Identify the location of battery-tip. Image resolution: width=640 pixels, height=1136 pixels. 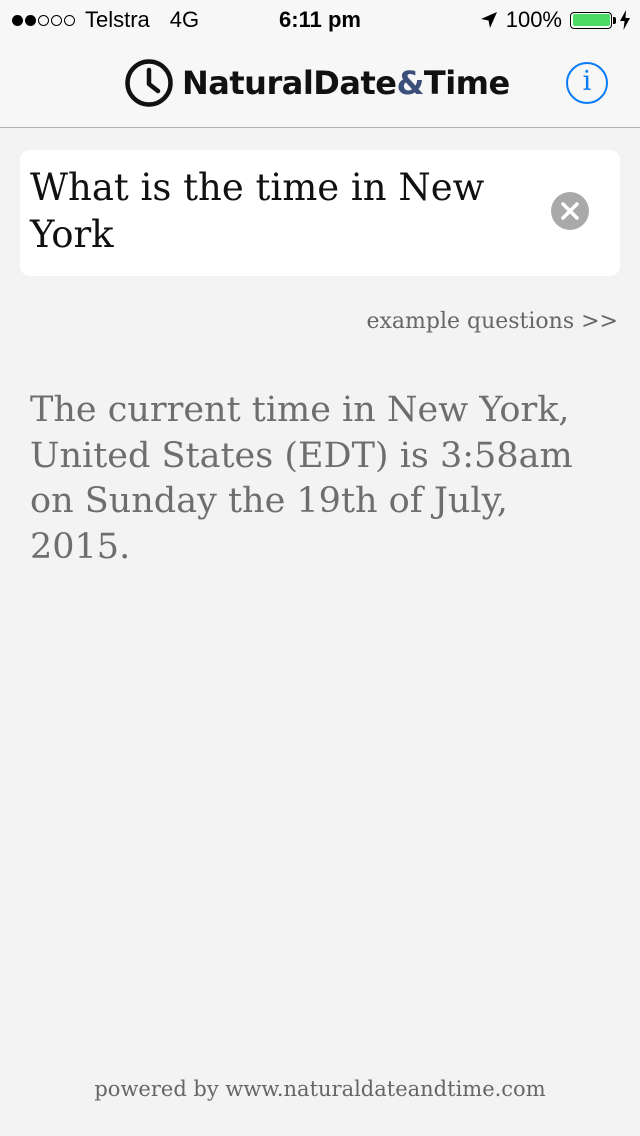
(614, 20).